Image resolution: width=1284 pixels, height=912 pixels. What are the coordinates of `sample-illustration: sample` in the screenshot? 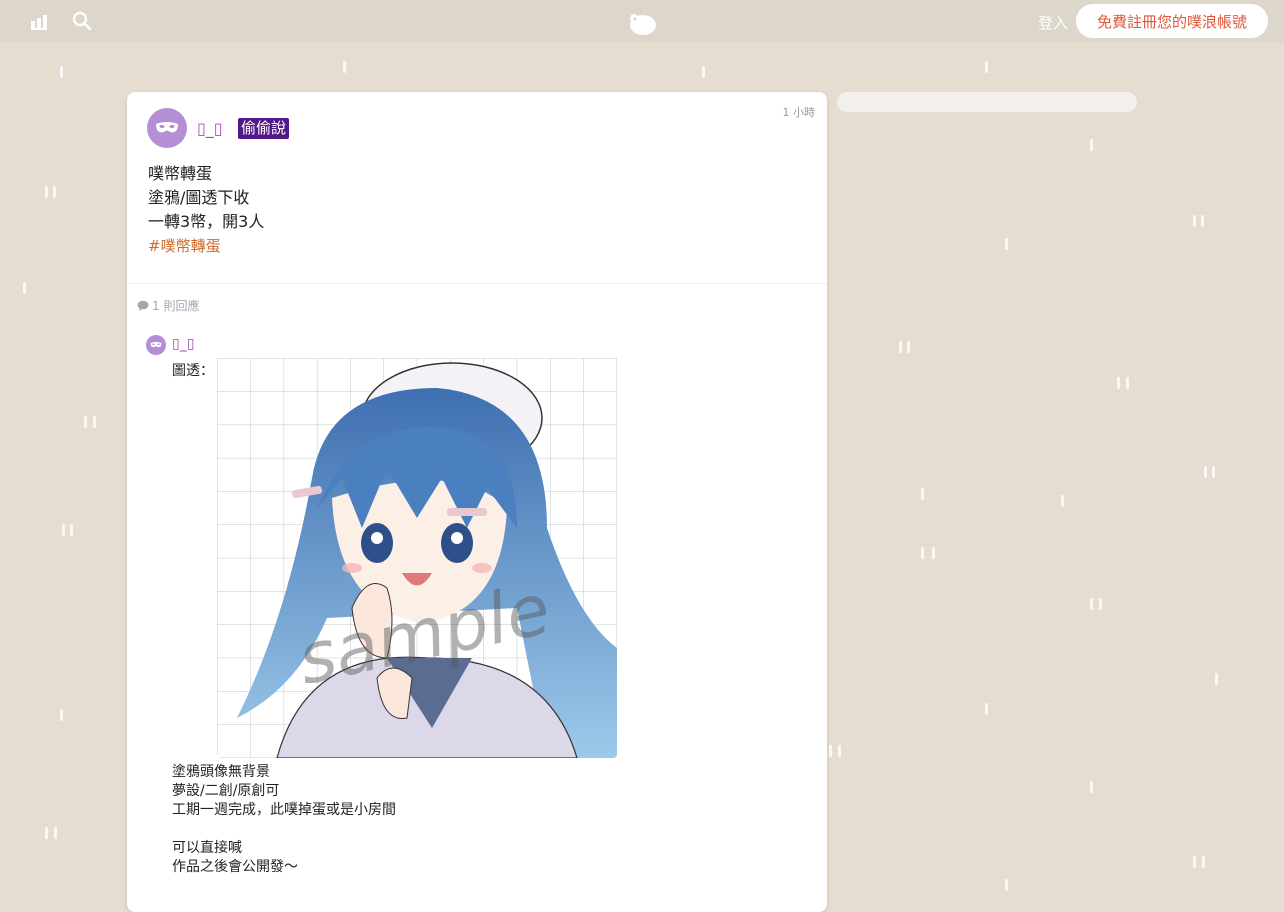 It's located at (417, 558).